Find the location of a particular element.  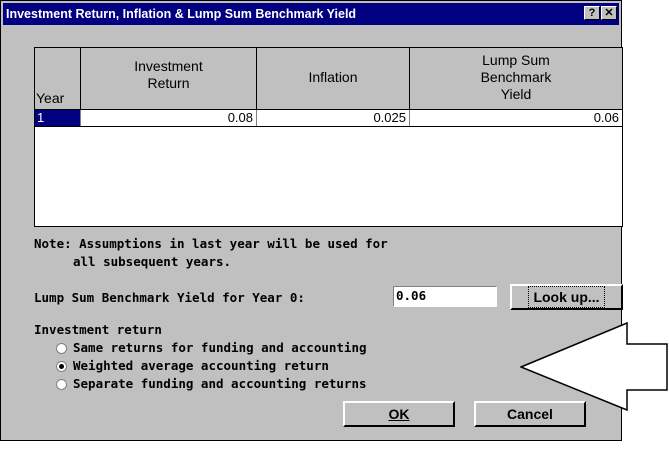

table-row: 1 0.08 0.025 0.06 is located at coordinates (328, 118).